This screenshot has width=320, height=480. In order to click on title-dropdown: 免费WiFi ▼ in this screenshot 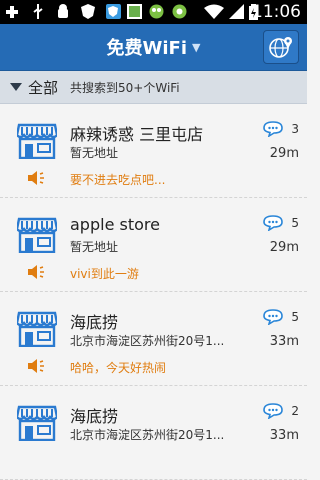, I will do `click(153, 47)`.